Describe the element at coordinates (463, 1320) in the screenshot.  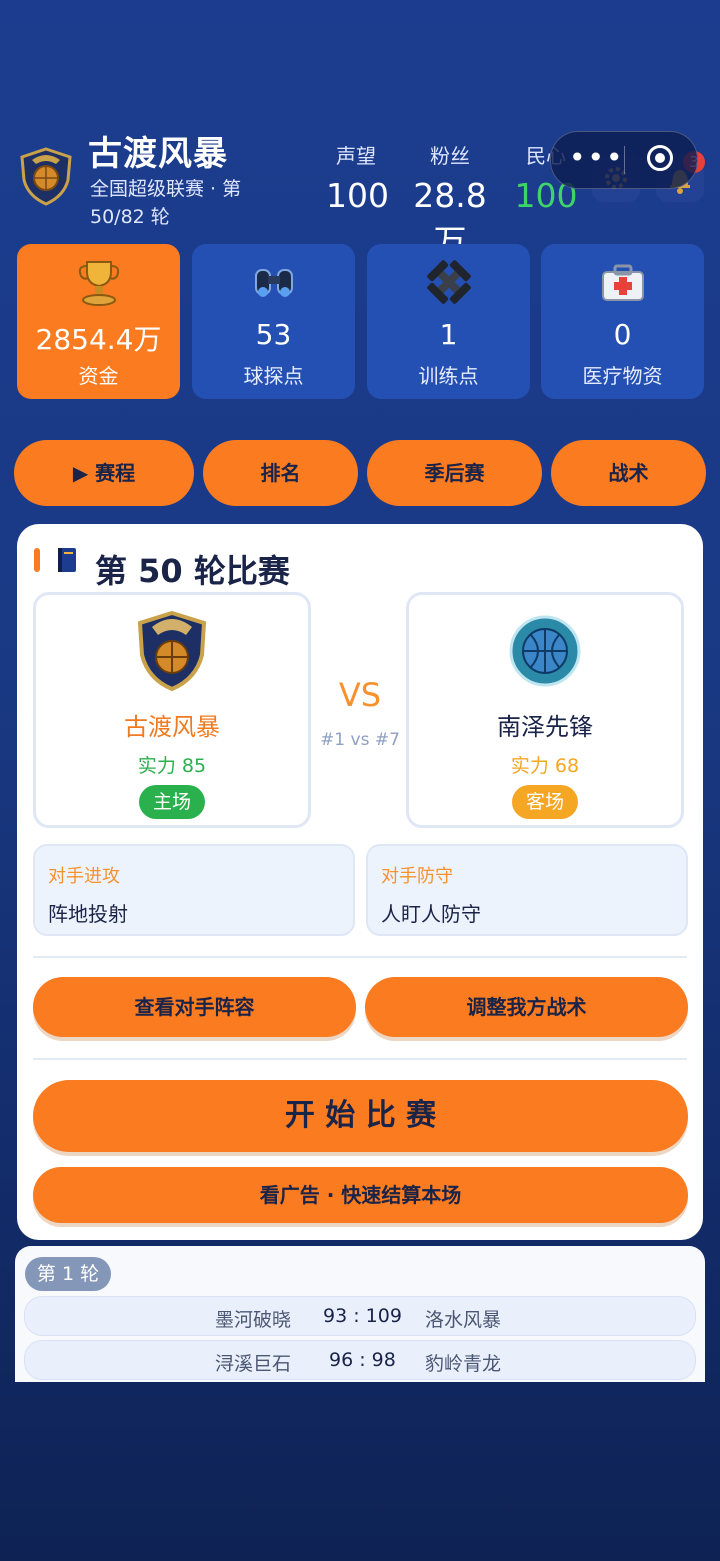
I see `result-away-team: 洛水风暴` at that location.